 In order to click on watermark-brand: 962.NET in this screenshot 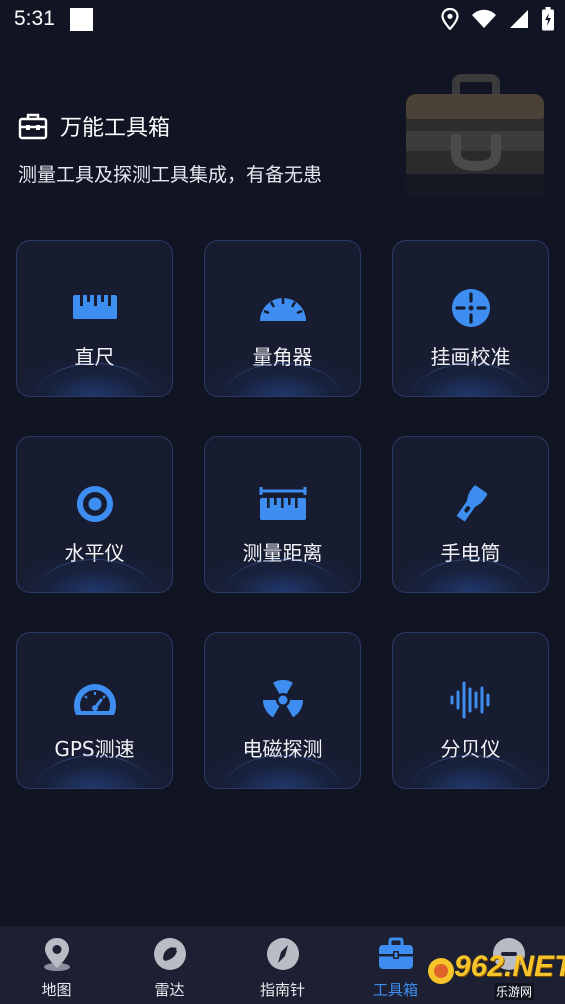, I will do `click(509, 966)`.